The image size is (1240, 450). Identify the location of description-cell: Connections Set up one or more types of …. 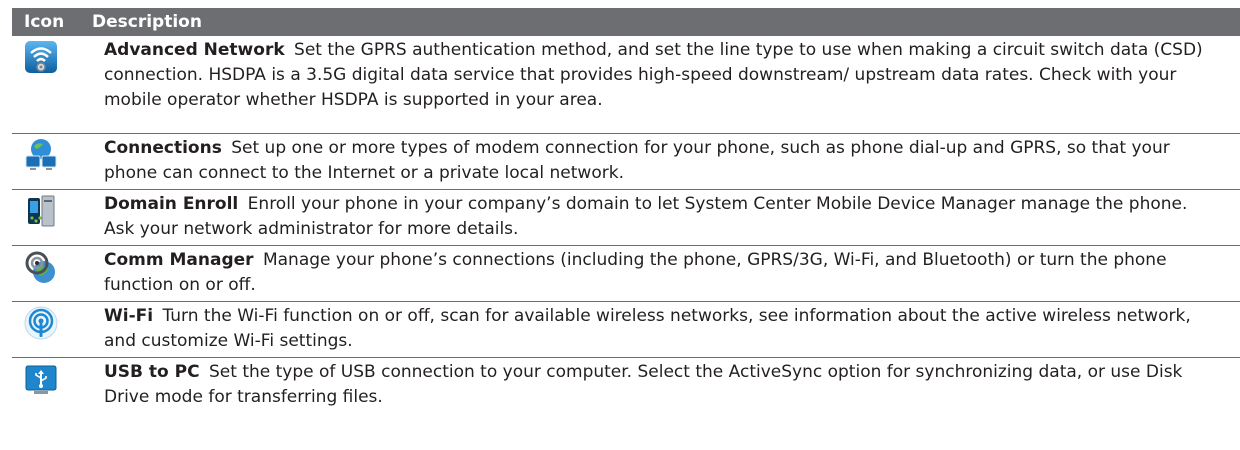
(672, 161).